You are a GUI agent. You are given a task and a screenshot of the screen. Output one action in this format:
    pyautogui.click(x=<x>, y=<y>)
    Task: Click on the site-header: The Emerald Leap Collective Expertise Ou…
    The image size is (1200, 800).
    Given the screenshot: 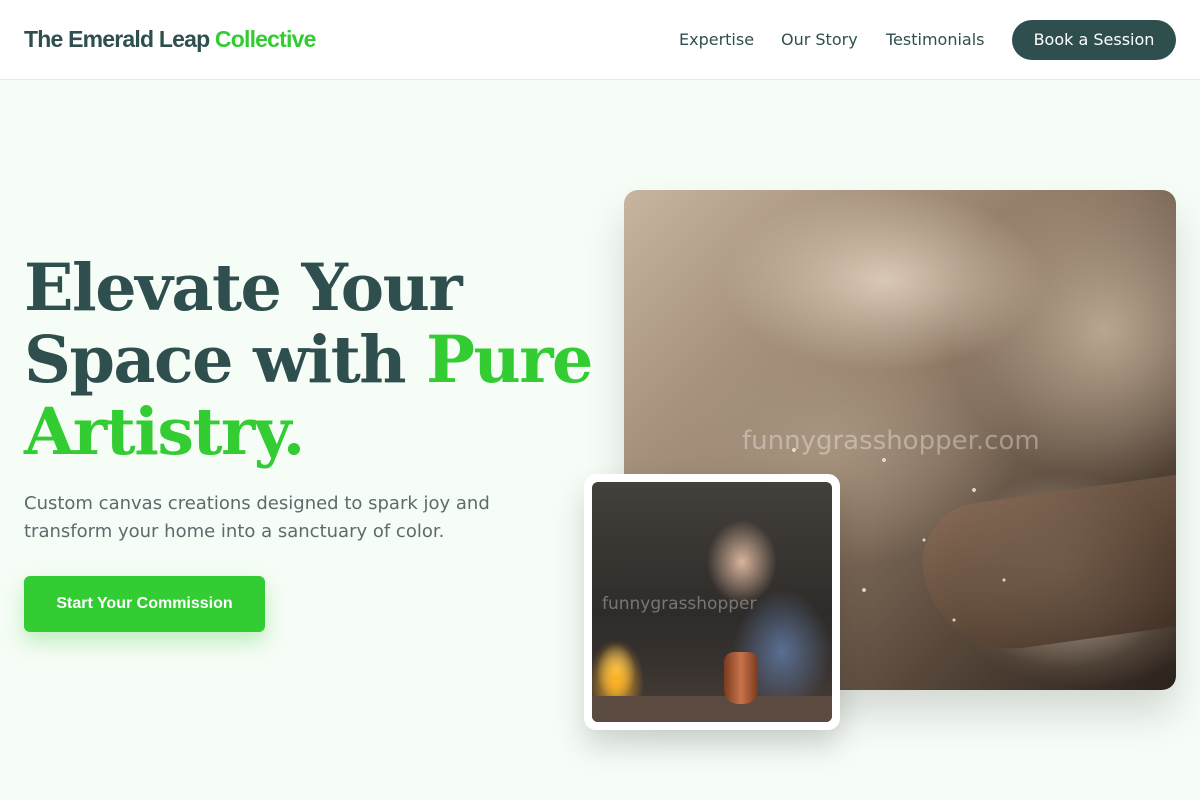 What is the action you would take?
    pyautogui.click(x=600, y=40)
    